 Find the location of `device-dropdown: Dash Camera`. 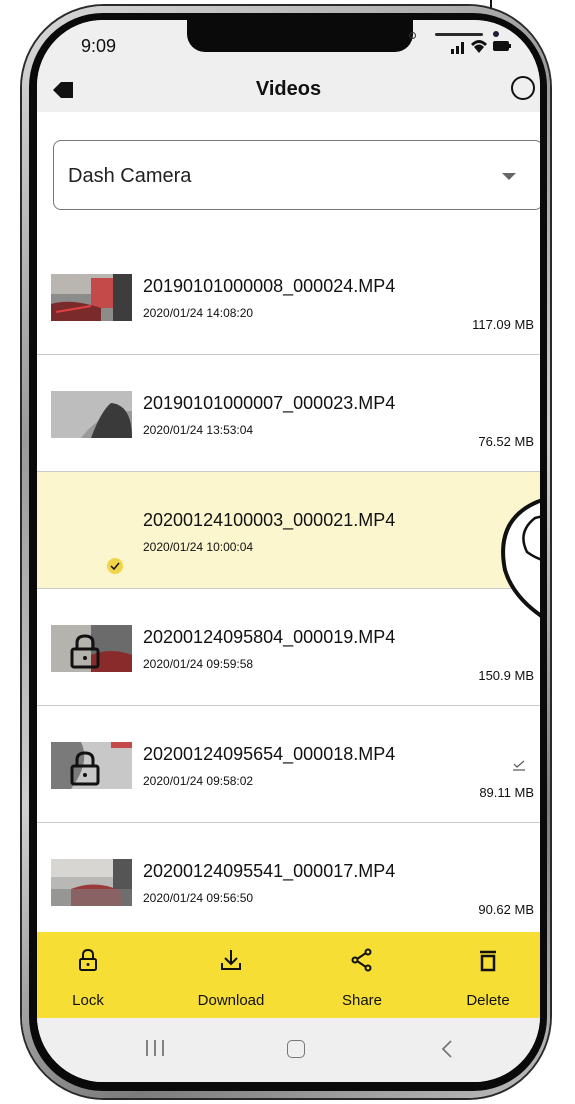

device-dropdown: Dash Camera is located at coordinates (296, 175).